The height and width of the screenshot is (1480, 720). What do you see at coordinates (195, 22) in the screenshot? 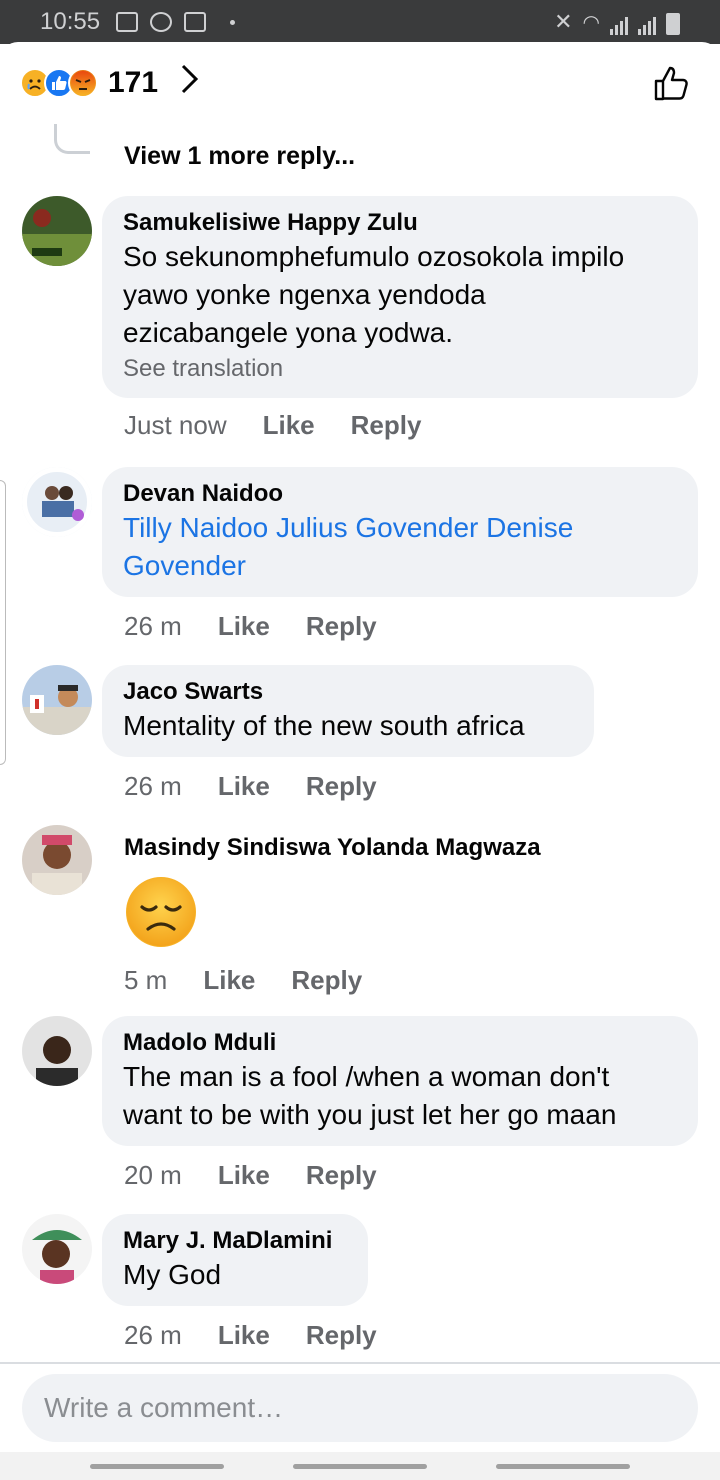
I see `cast-icon` at bounding box center [195, 22].